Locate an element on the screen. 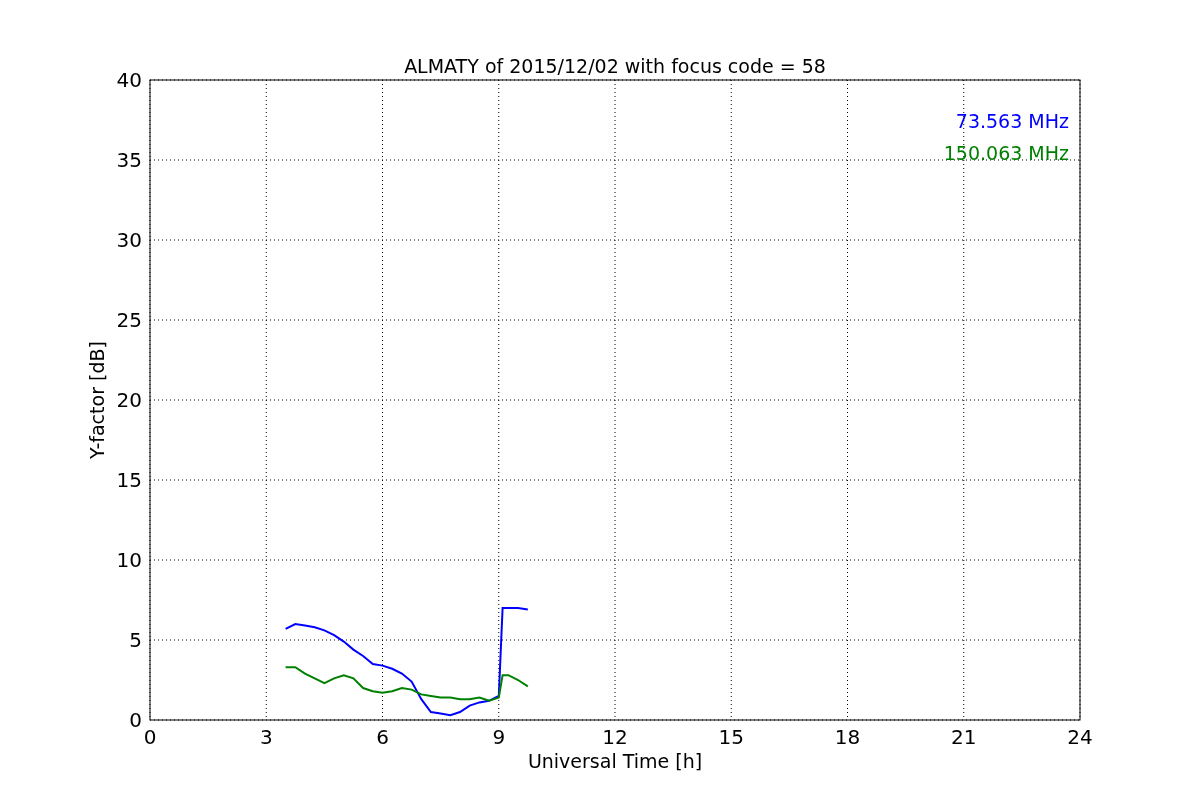  x-tick-label: 9 is located at coordinates (499, 737).